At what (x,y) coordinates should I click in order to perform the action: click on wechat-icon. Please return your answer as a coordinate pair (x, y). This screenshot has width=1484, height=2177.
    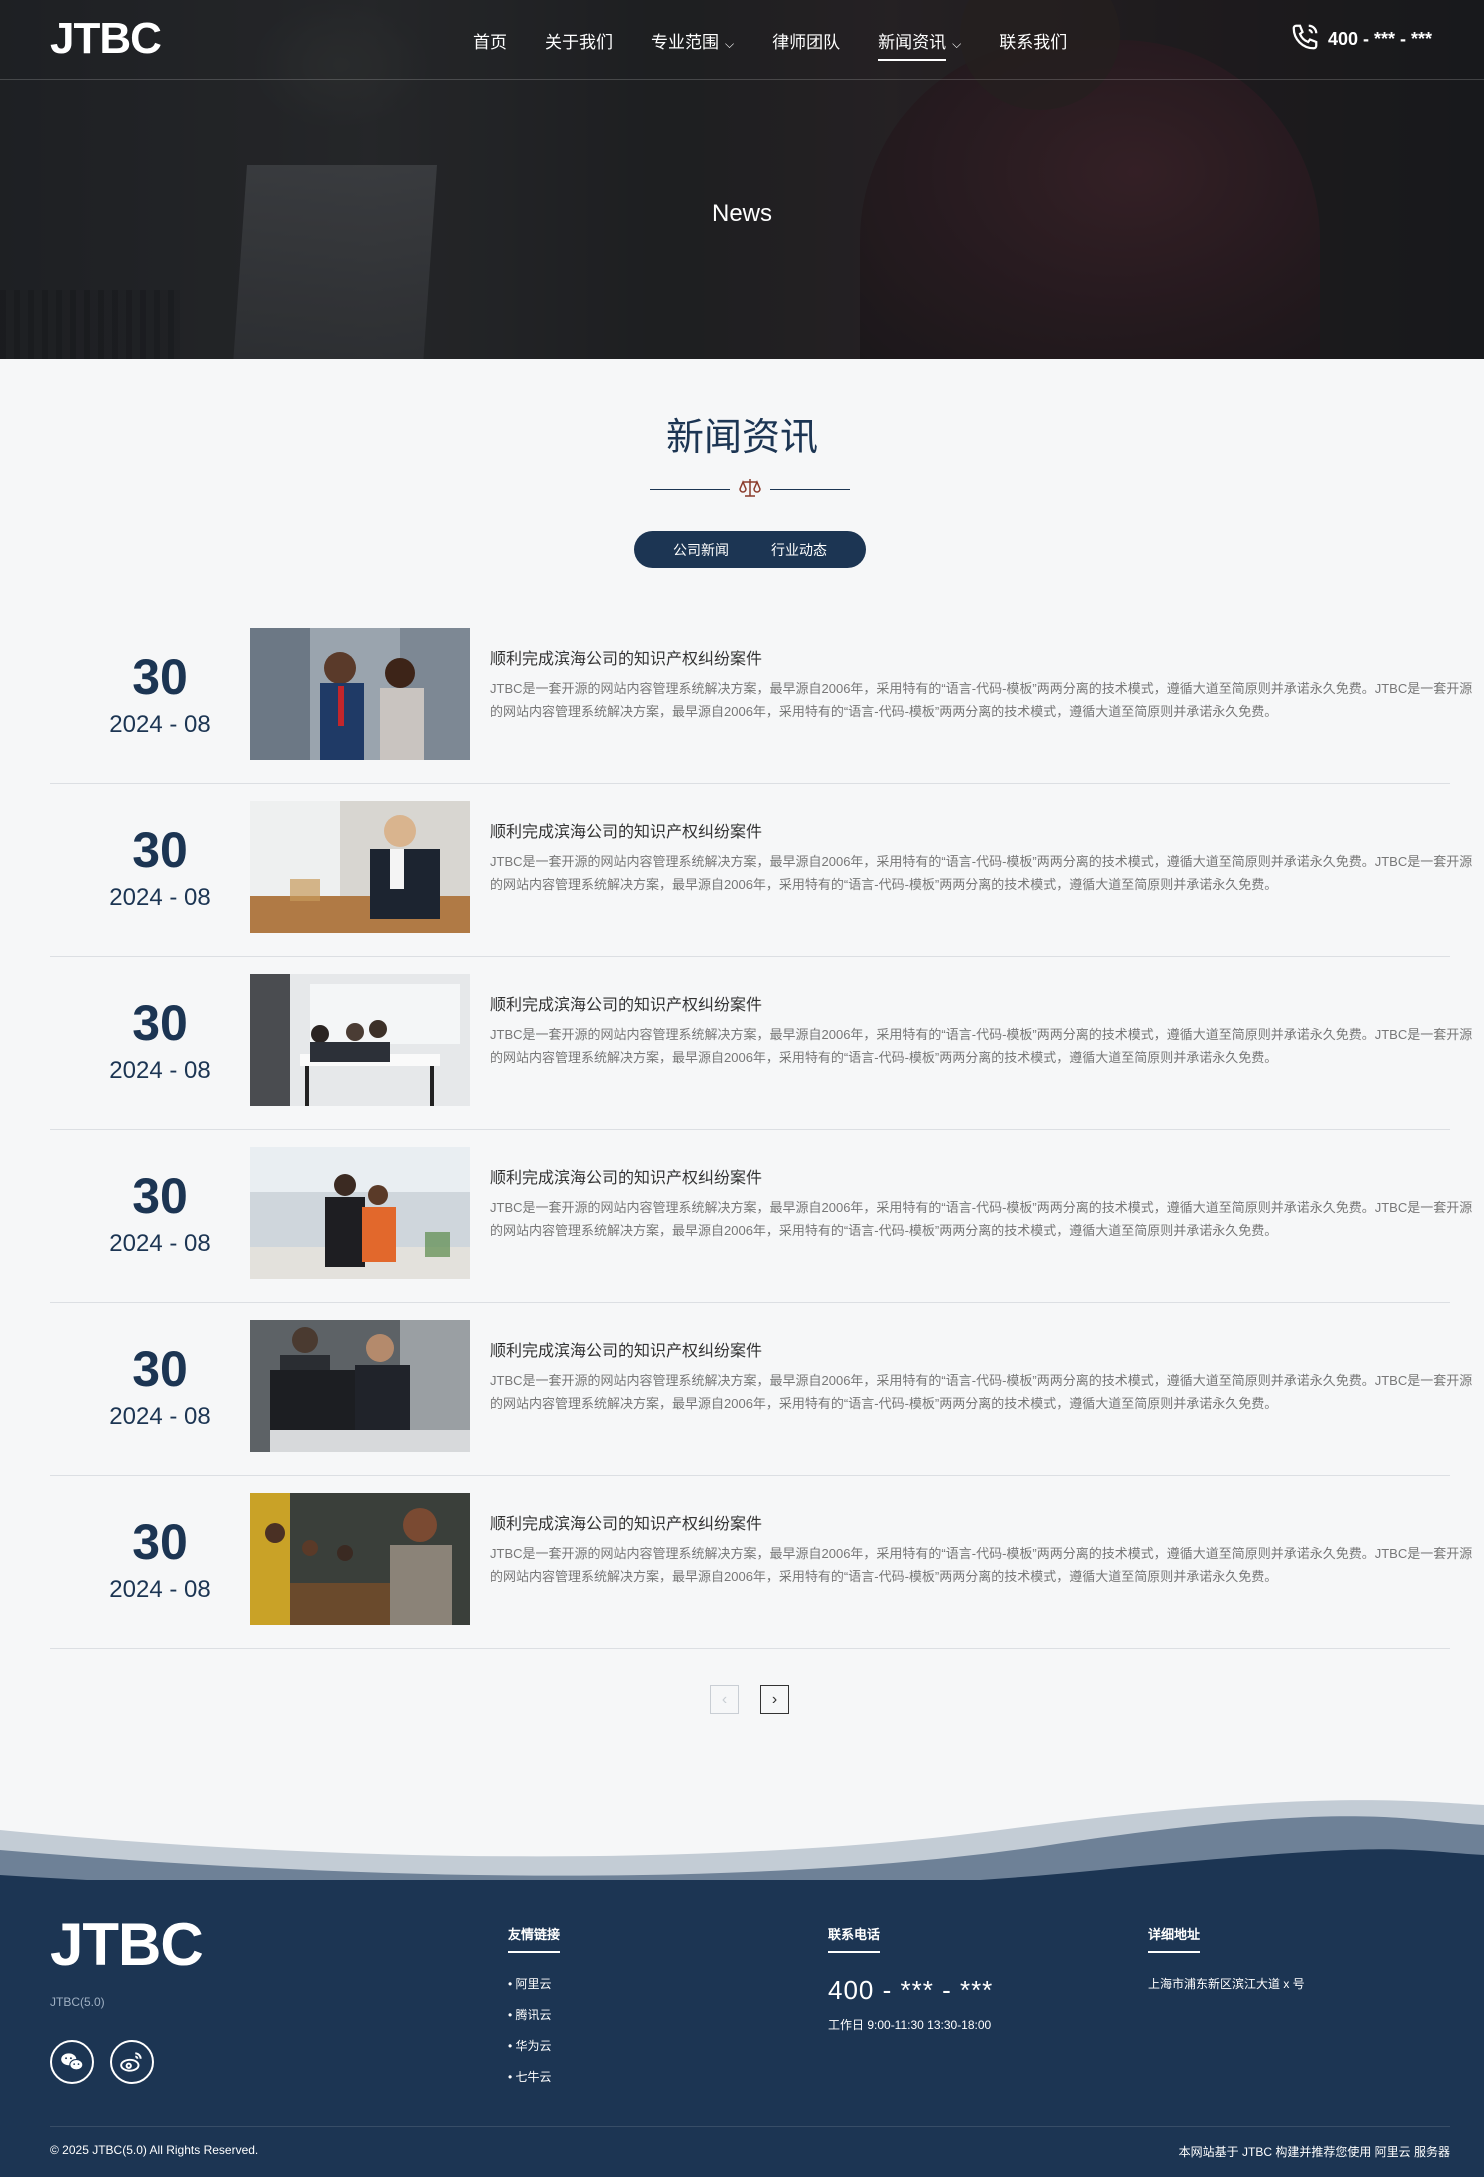
    Looking at the image, I should click on (72, 2062).